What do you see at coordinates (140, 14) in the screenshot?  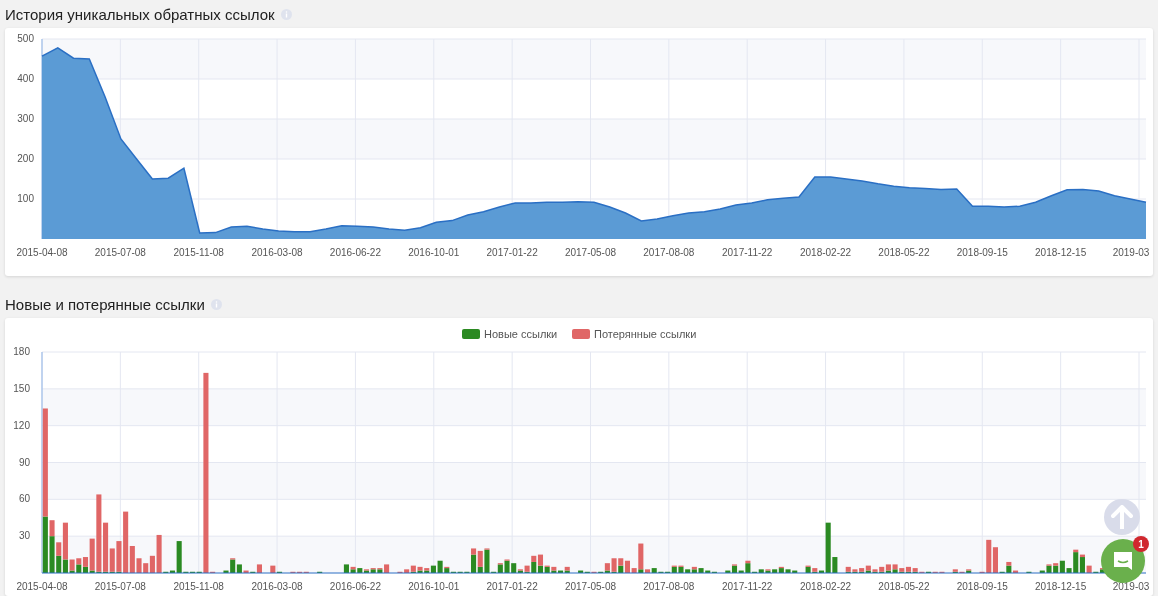 I see `section-title: История уникальных обратных ссылок` at bounding box center [140, 14].